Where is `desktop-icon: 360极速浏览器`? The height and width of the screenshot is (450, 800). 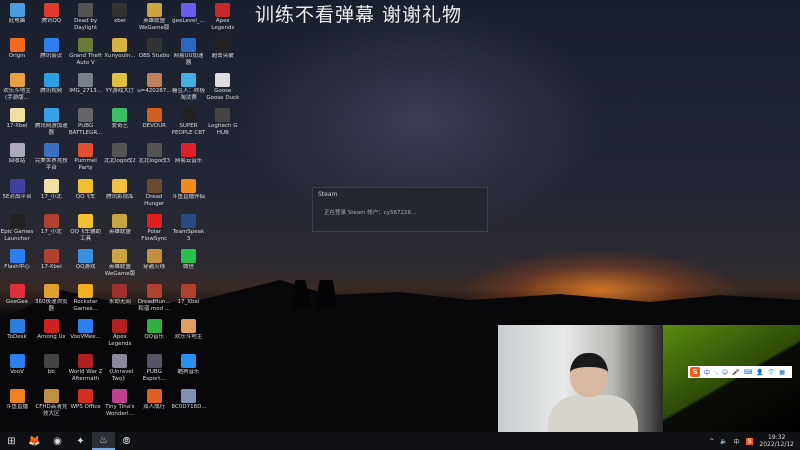 desktop-icon: 360极速浏览器 is located at coordinates (51, 301).